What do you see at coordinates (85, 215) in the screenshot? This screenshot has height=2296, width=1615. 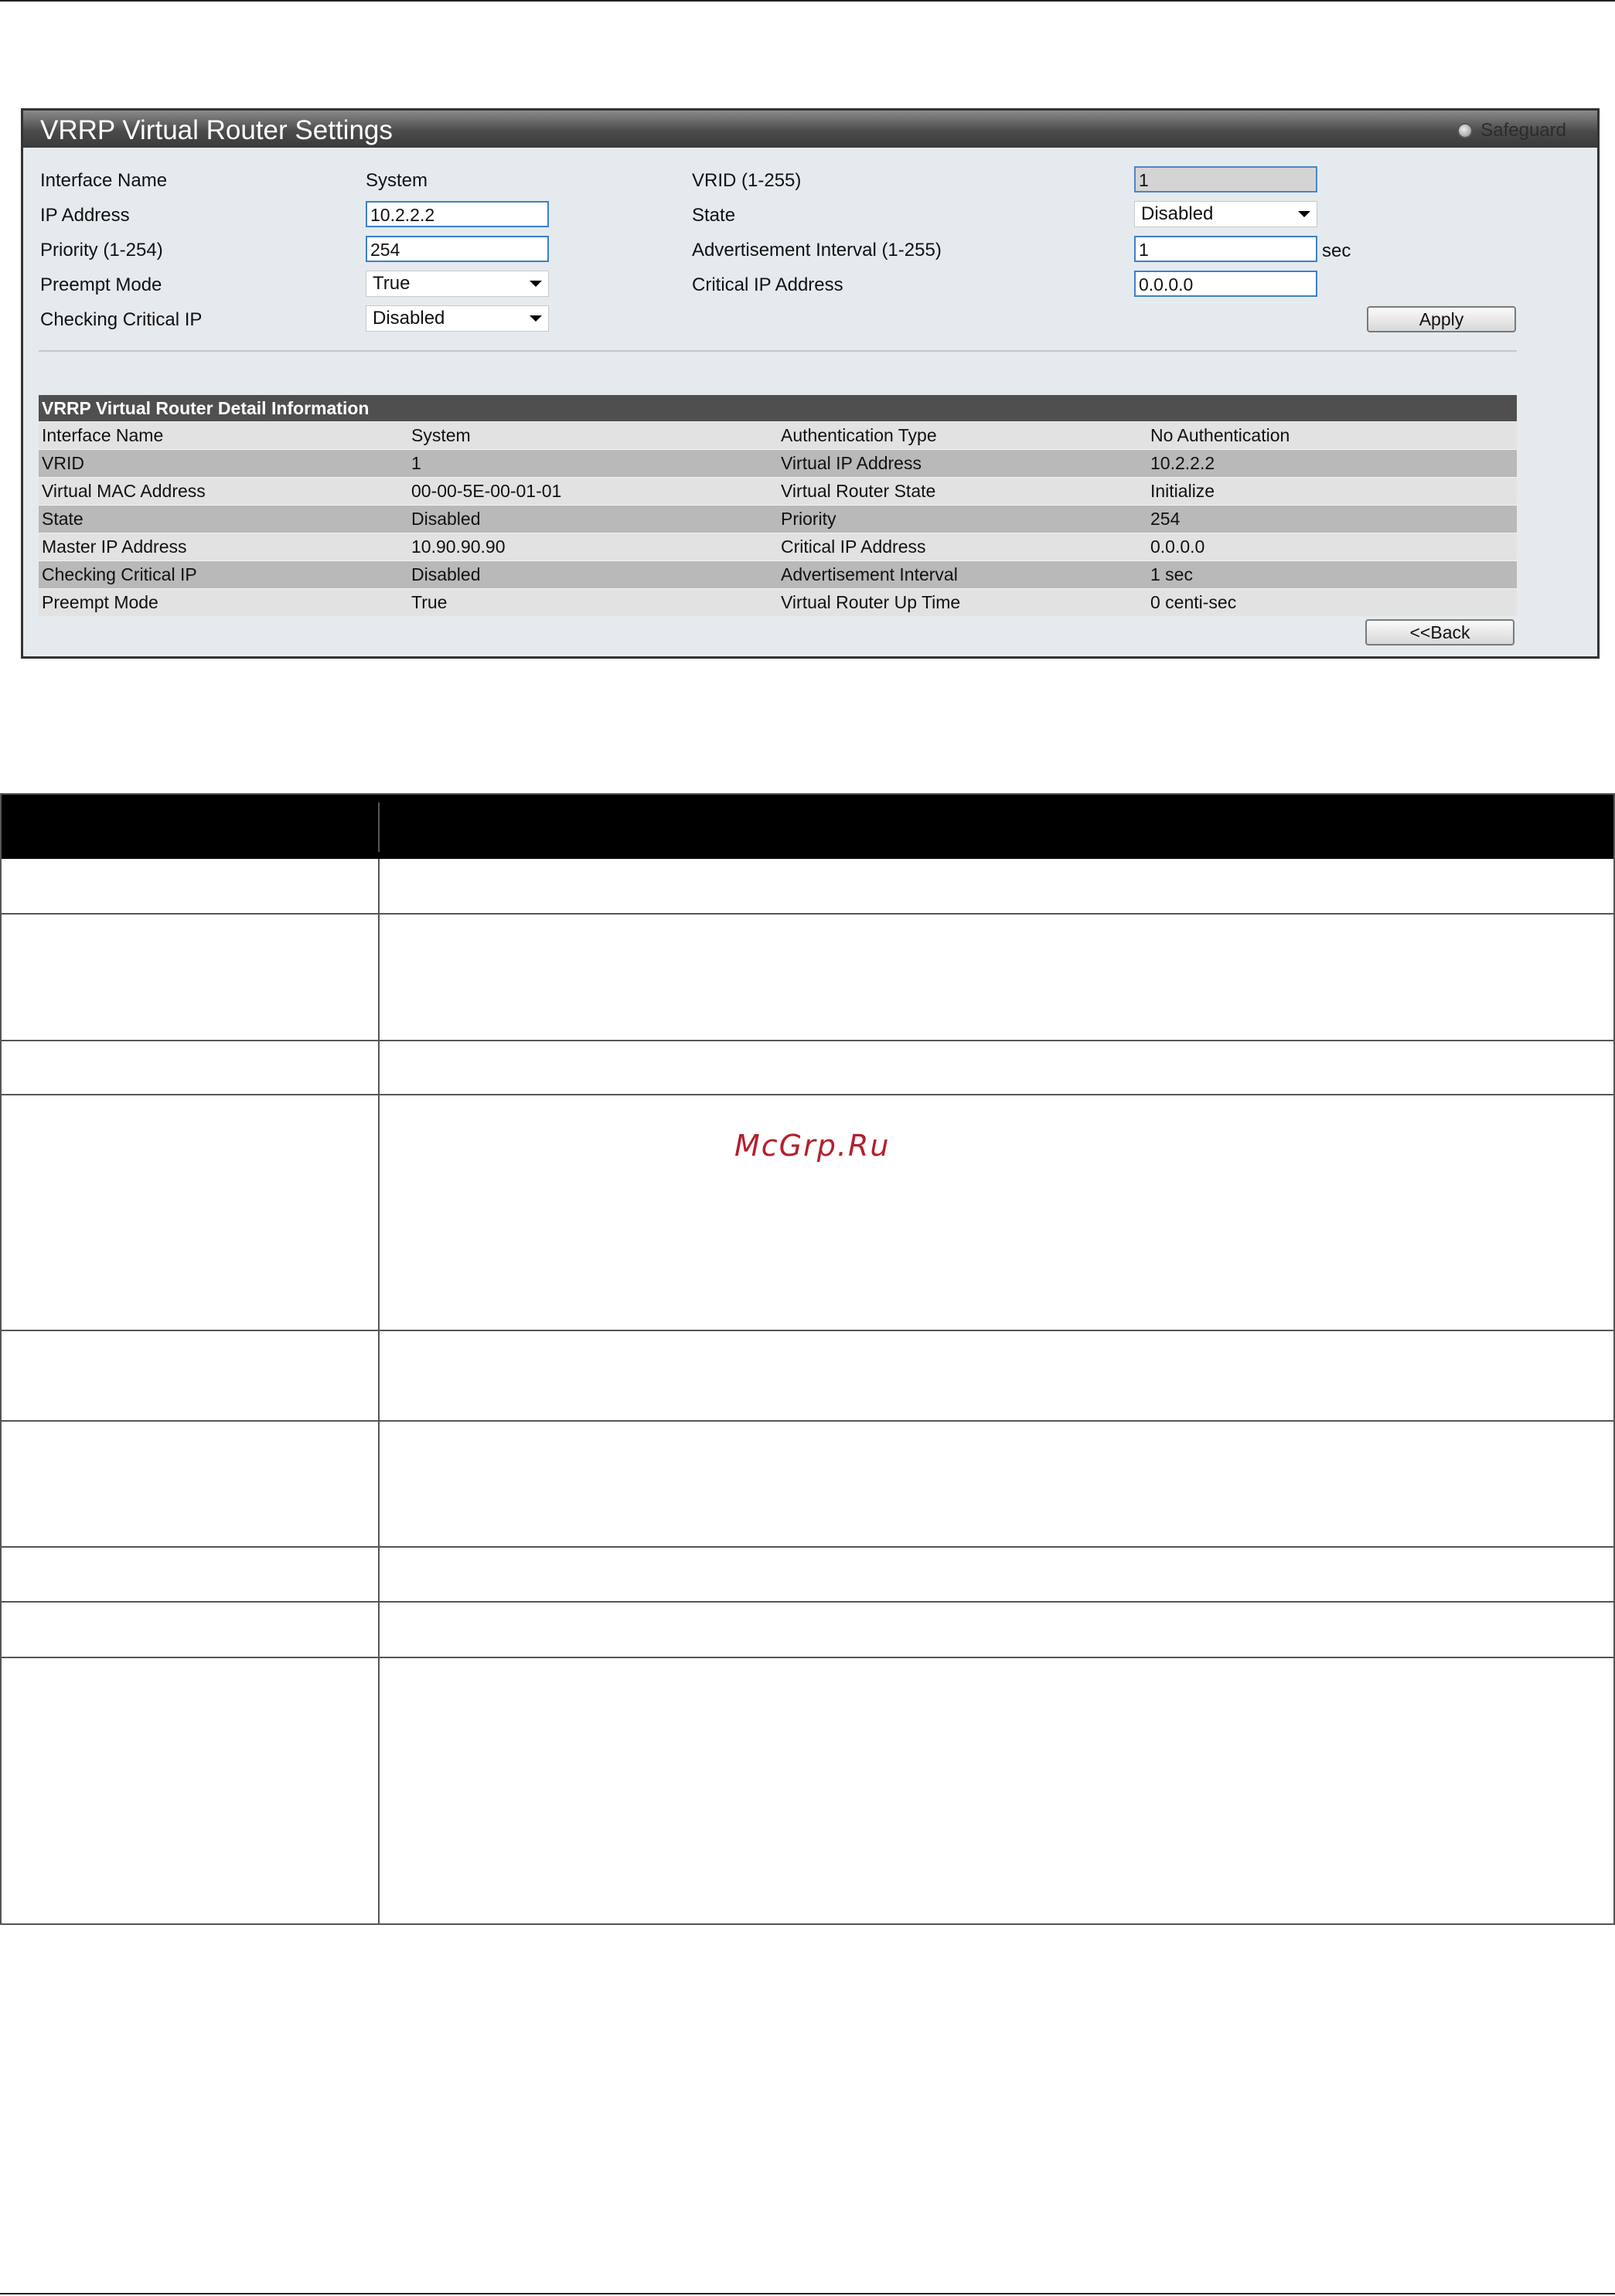 I see `ip-address-label: IP Address` at bounding box center [85, 215].